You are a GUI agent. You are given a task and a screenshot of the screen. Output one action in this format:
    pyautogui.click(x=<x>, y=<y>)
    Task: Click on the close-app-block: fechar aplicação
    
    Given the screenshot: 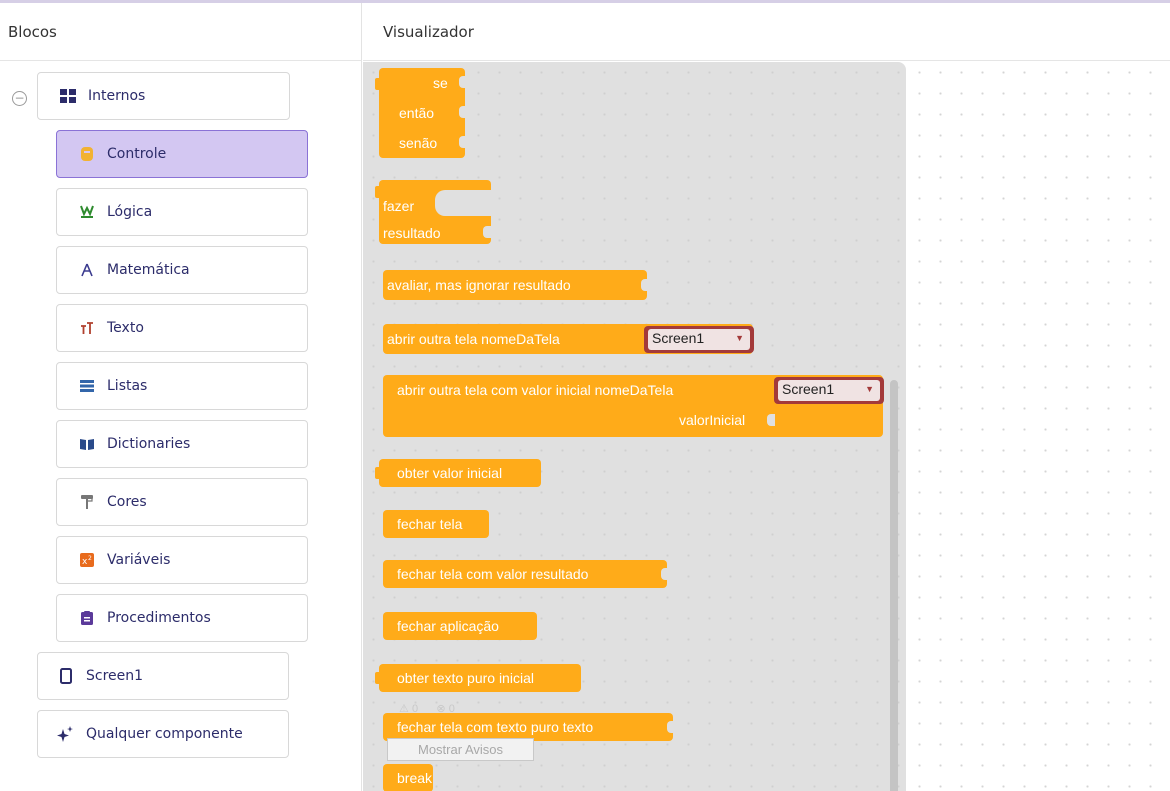 What is the action you would take?
    pyautogui.click(x=460, y=626)
    